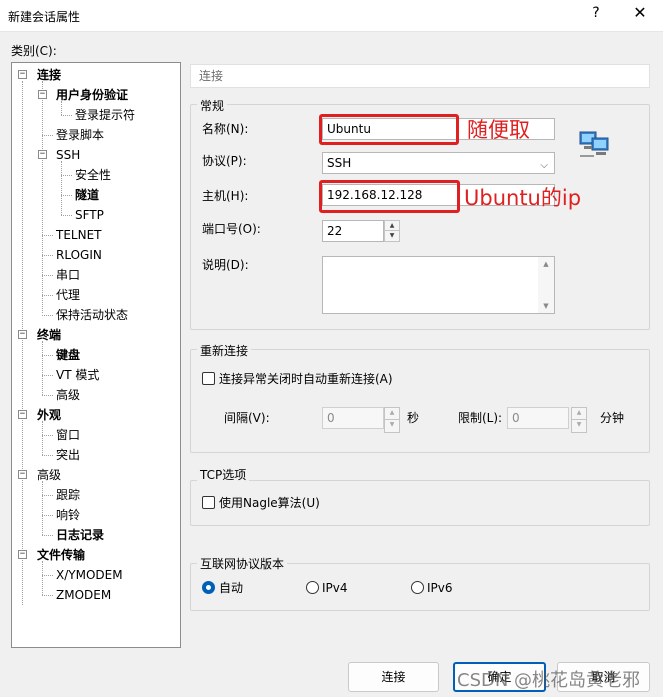  I want to click on ip-auto-label: 自动, so click(231, 588).